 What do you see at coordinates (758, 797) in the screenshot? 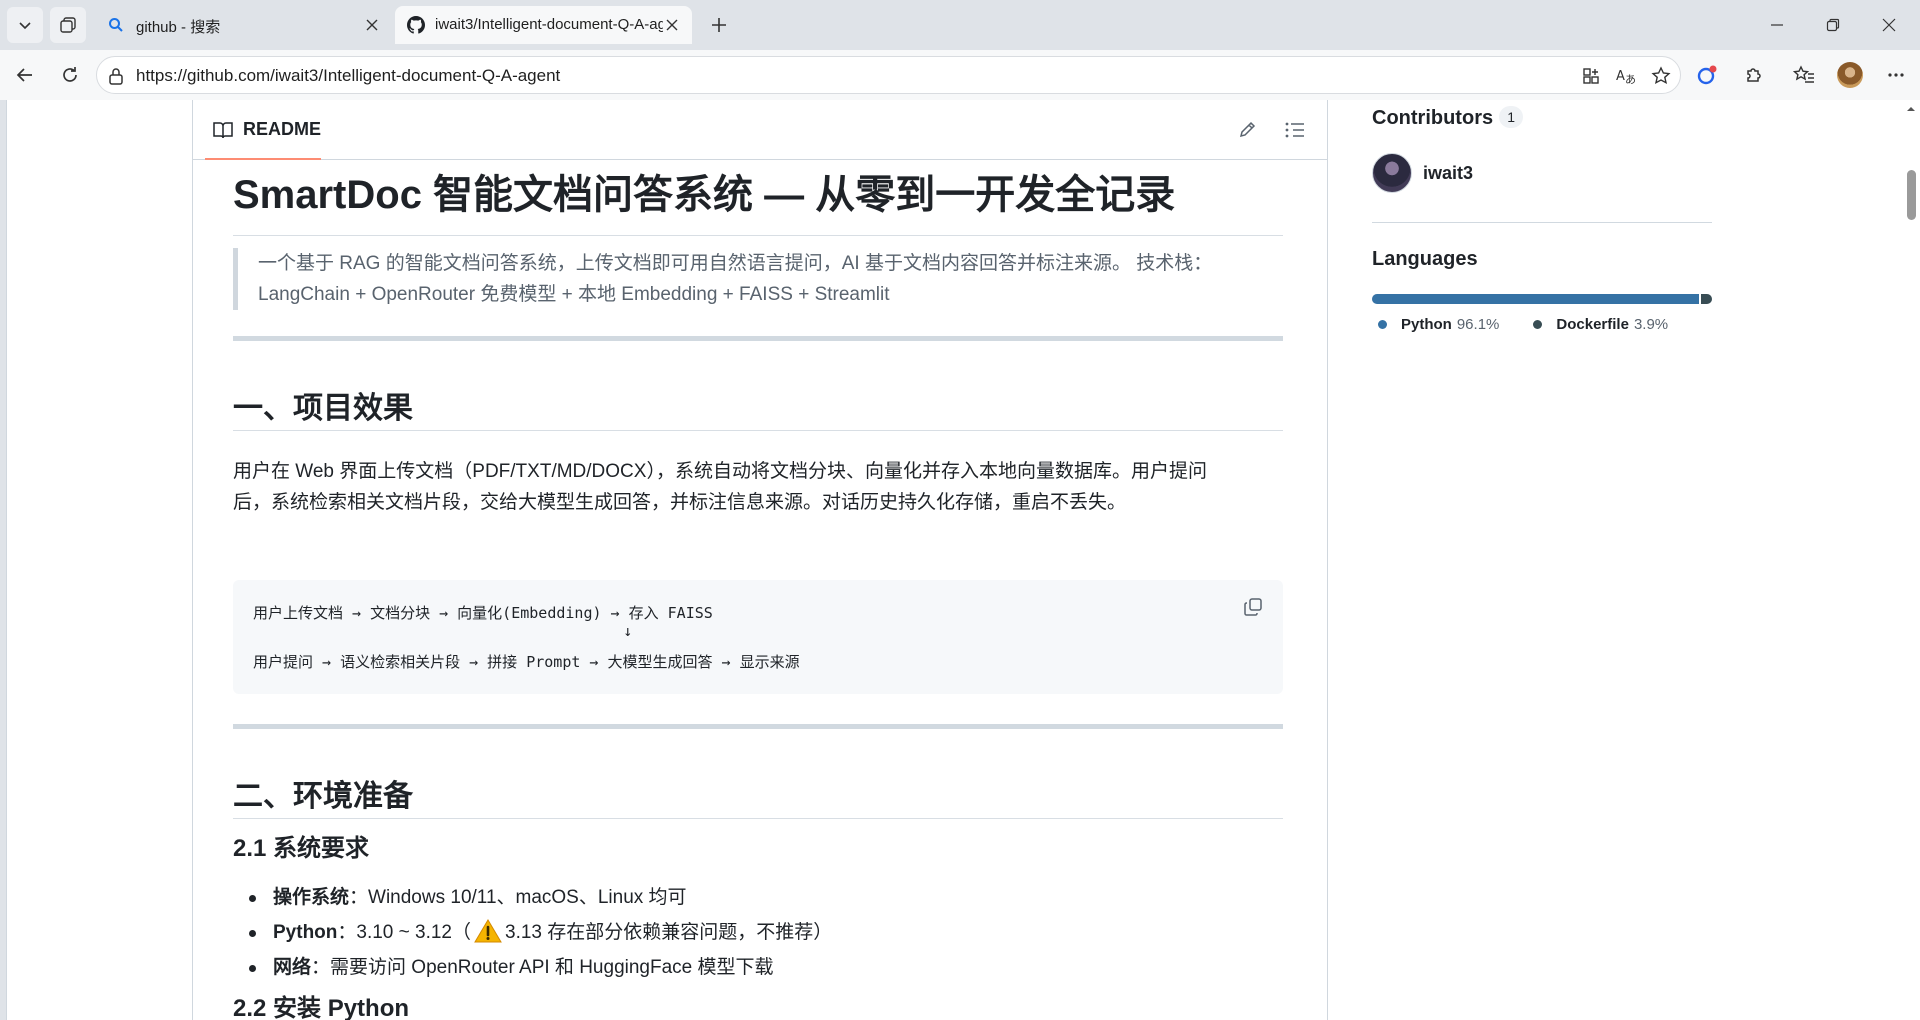
I see `section-heading: 二、环境准备` at bounding box center [758, 797].